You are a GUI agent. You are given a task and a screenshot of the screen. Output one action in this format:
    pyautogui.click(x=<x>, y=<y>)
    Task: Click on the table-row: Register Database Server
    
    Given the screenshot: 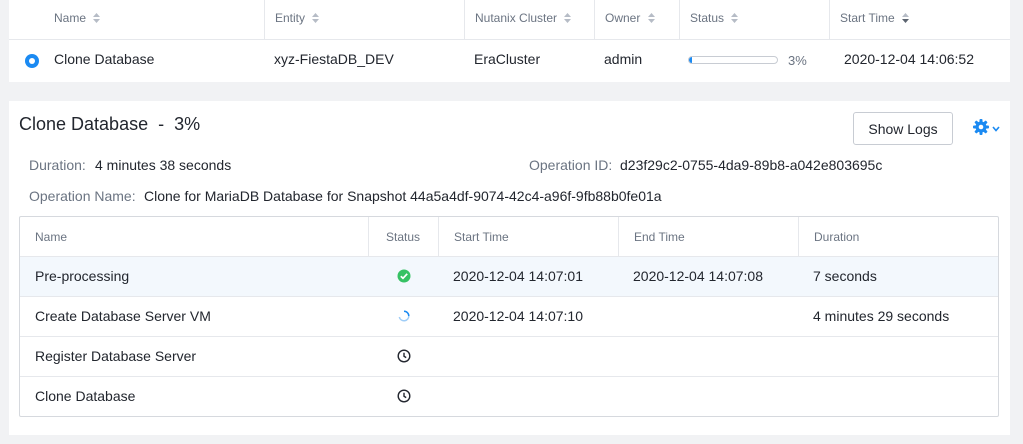 What is the action you would take?
    pyautogui.click(x=509, y=357)
    